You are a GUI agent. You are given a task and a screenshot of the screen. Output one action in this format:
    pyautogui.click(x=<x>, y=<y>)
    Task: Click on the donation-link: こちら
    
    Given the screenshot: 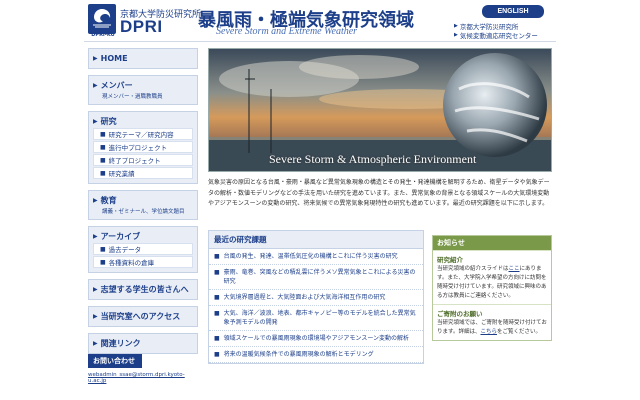 What is the action you would take?
    pyautogui.click(x=488, y=332)
    